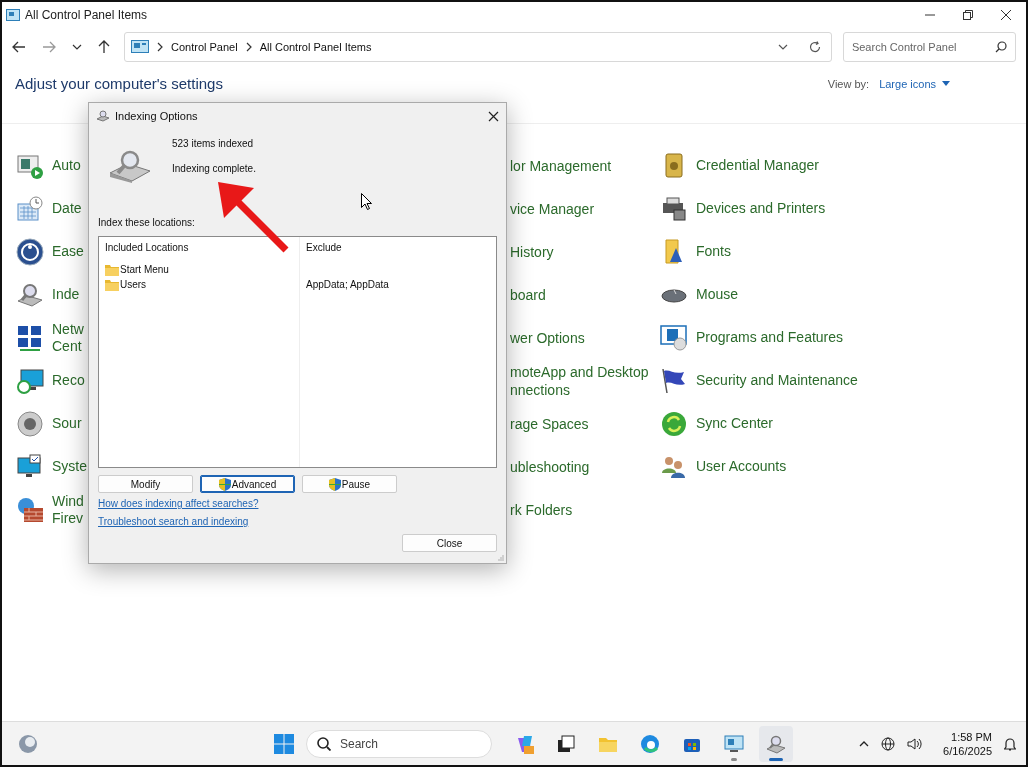 The image size is (1028, 767). What do you see at coordinates (717, 294) in the screenshot?
I see `control-panel-link: Mouse` at bounding box center [717, 294].